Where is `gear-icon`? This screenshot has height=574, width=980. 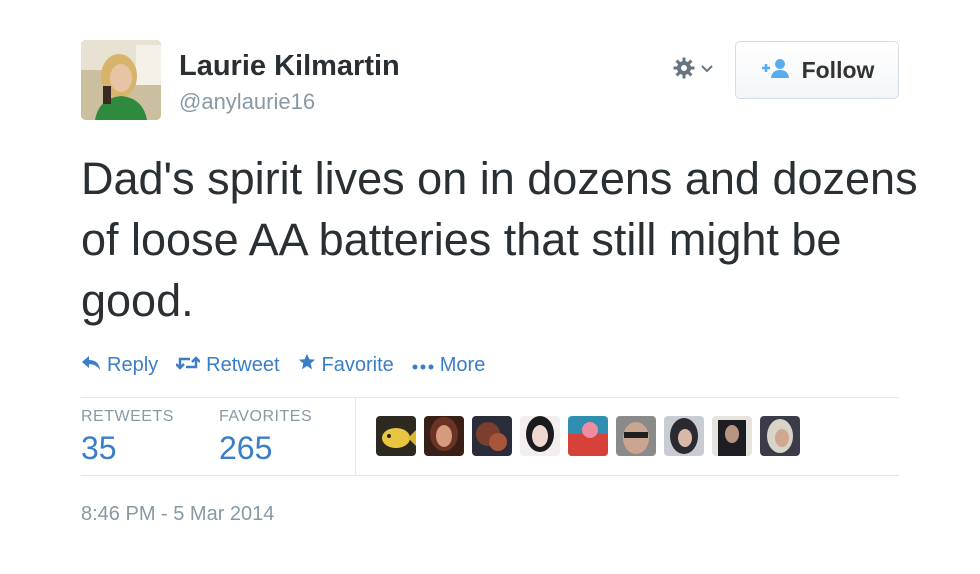
gear-icon is located at coordinates (684, 70).